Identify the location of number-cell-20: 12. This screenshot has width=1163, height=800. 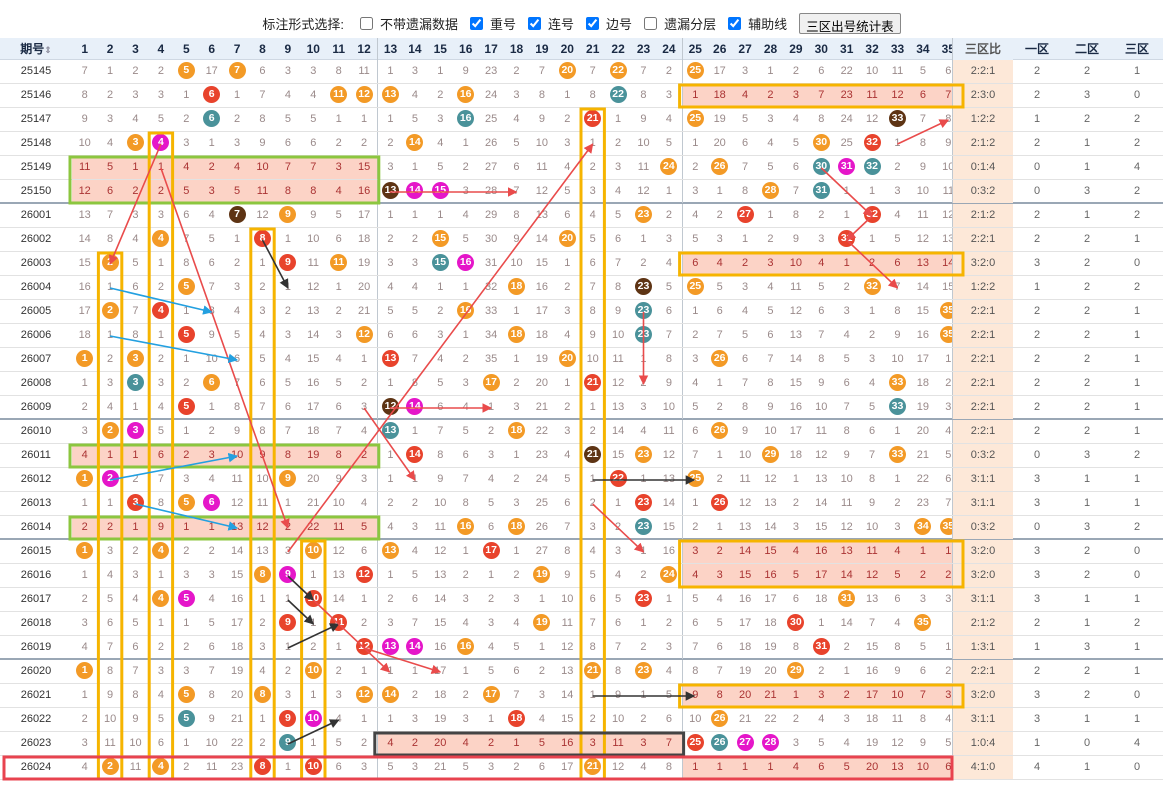
(567, 647).